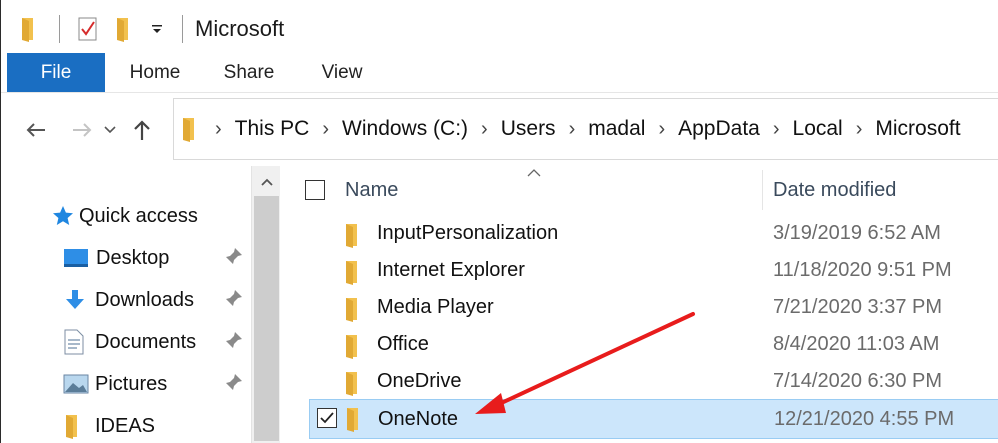 The image size is (998, 443). I want to click on breadcrumb-windows-c: Windows (C:), so click(405, 129).